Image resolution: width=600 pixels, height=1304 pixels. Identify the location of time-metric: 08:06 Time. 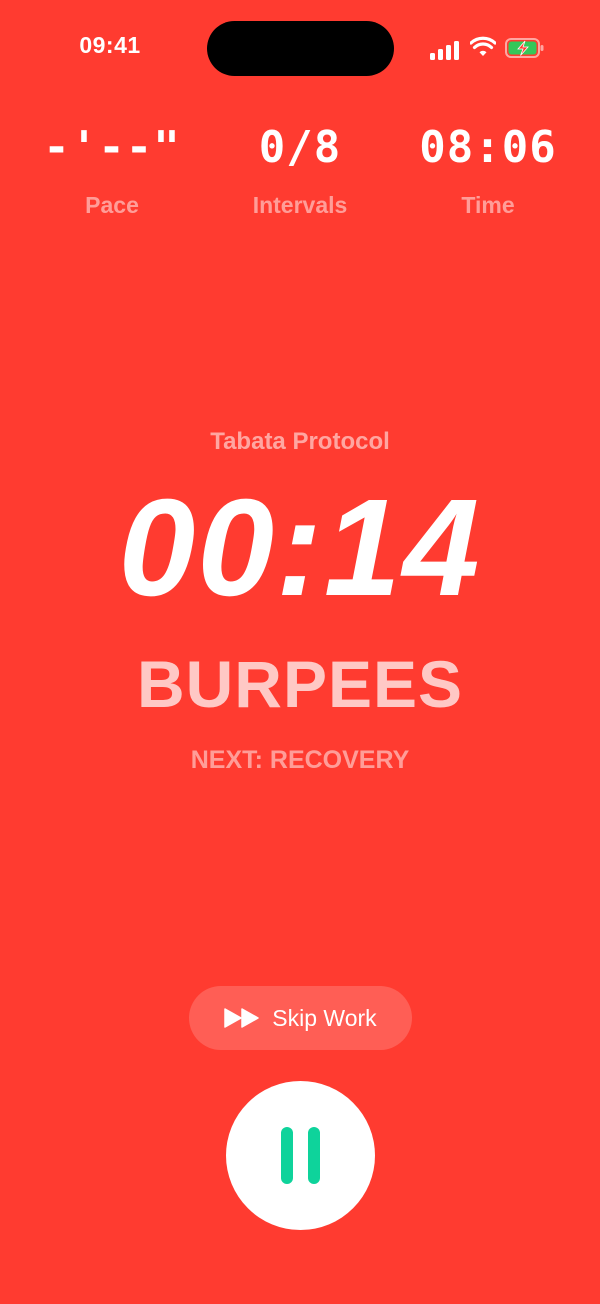
(488, 168).